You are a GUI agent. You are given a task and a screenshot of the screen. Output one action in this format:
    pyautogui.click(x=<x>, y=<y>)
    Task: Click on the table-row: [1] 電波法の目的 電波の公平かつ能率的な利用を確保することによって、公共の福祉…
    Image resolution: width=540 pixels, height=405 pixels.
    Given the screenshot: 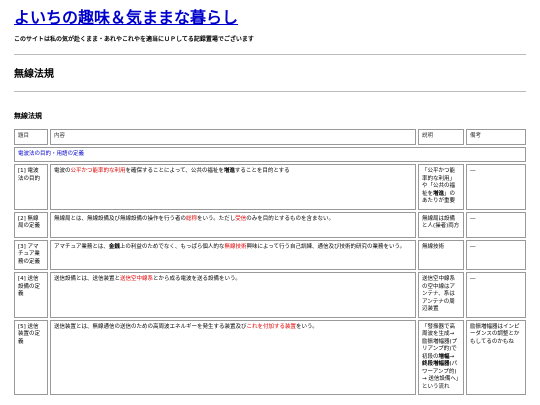 What is the action you would take?
    pyautogui.click(x=270, y=187)
    